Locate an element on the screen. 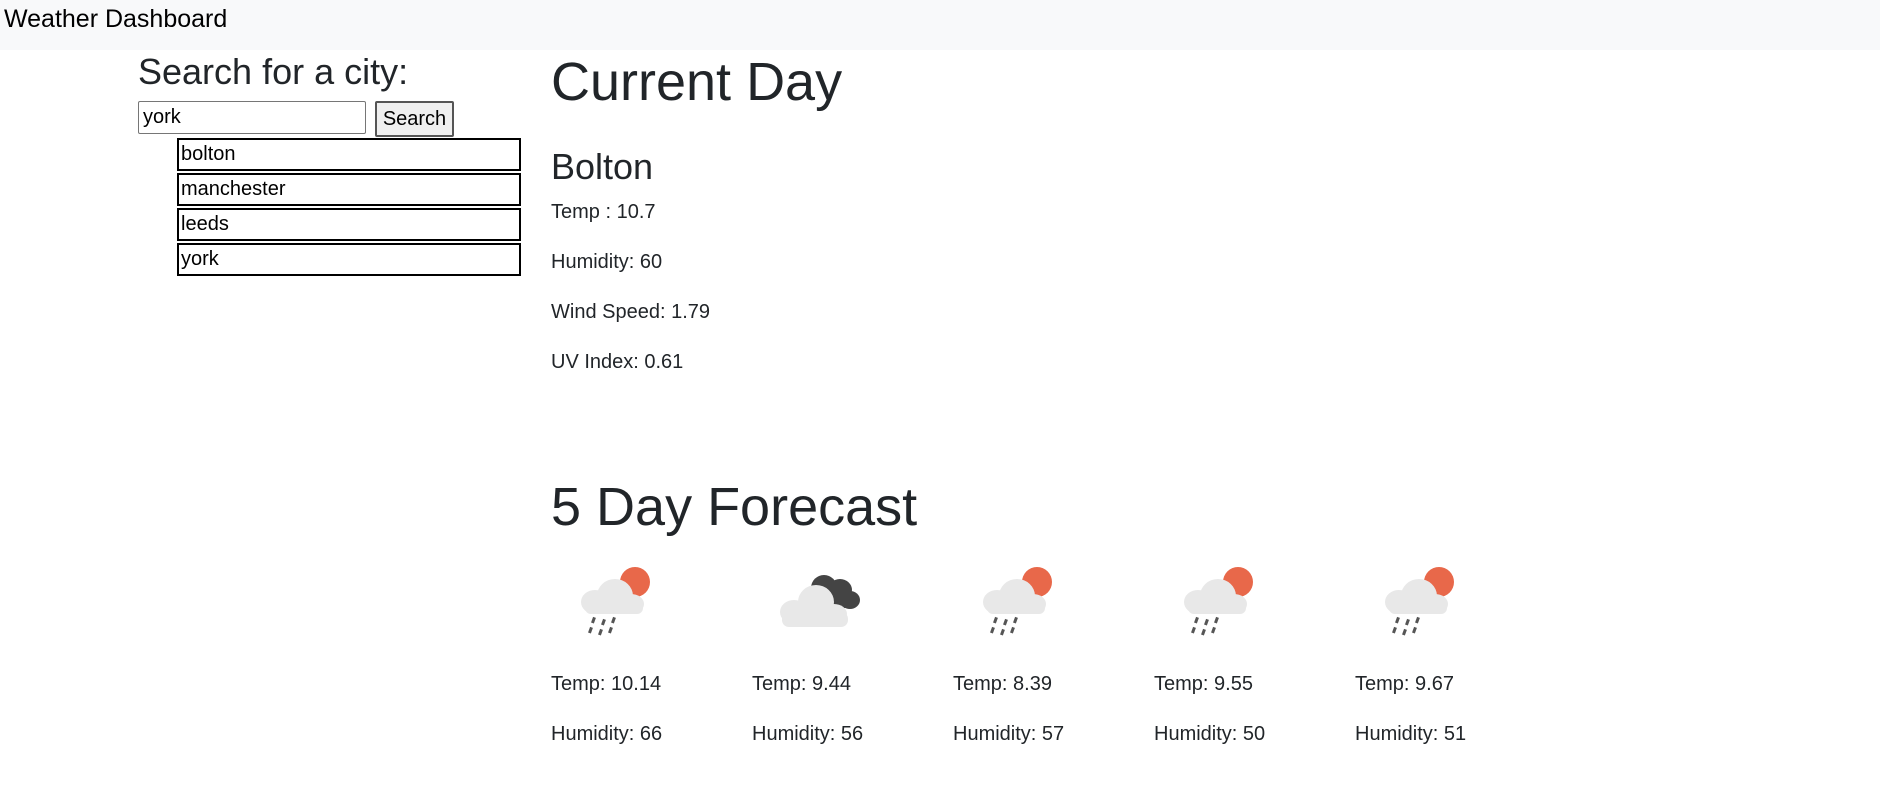 This screenshot has height=805, width=1880. forecast-temp: Temp: 9.44 is located at coordinates (801, 684).